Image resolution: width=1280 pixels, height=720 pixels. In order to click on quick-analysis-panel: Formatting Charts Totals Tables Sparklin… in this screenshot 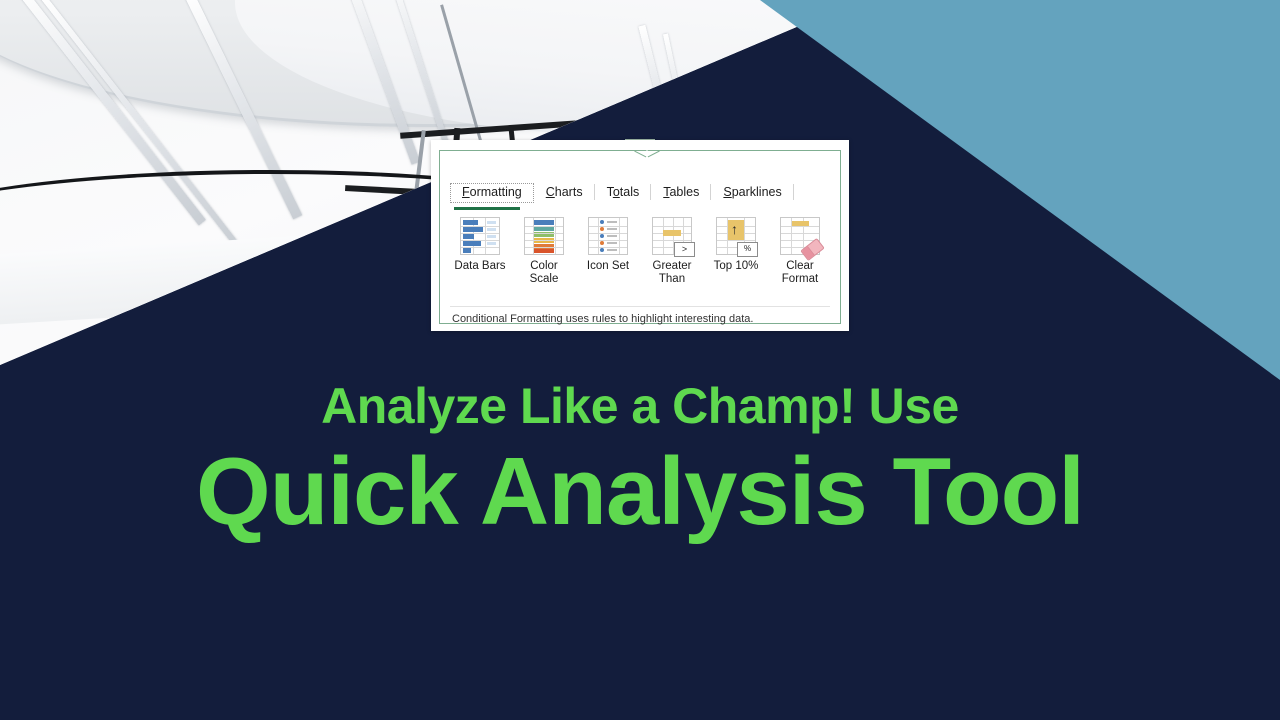, I will do `click(640, 235)`.